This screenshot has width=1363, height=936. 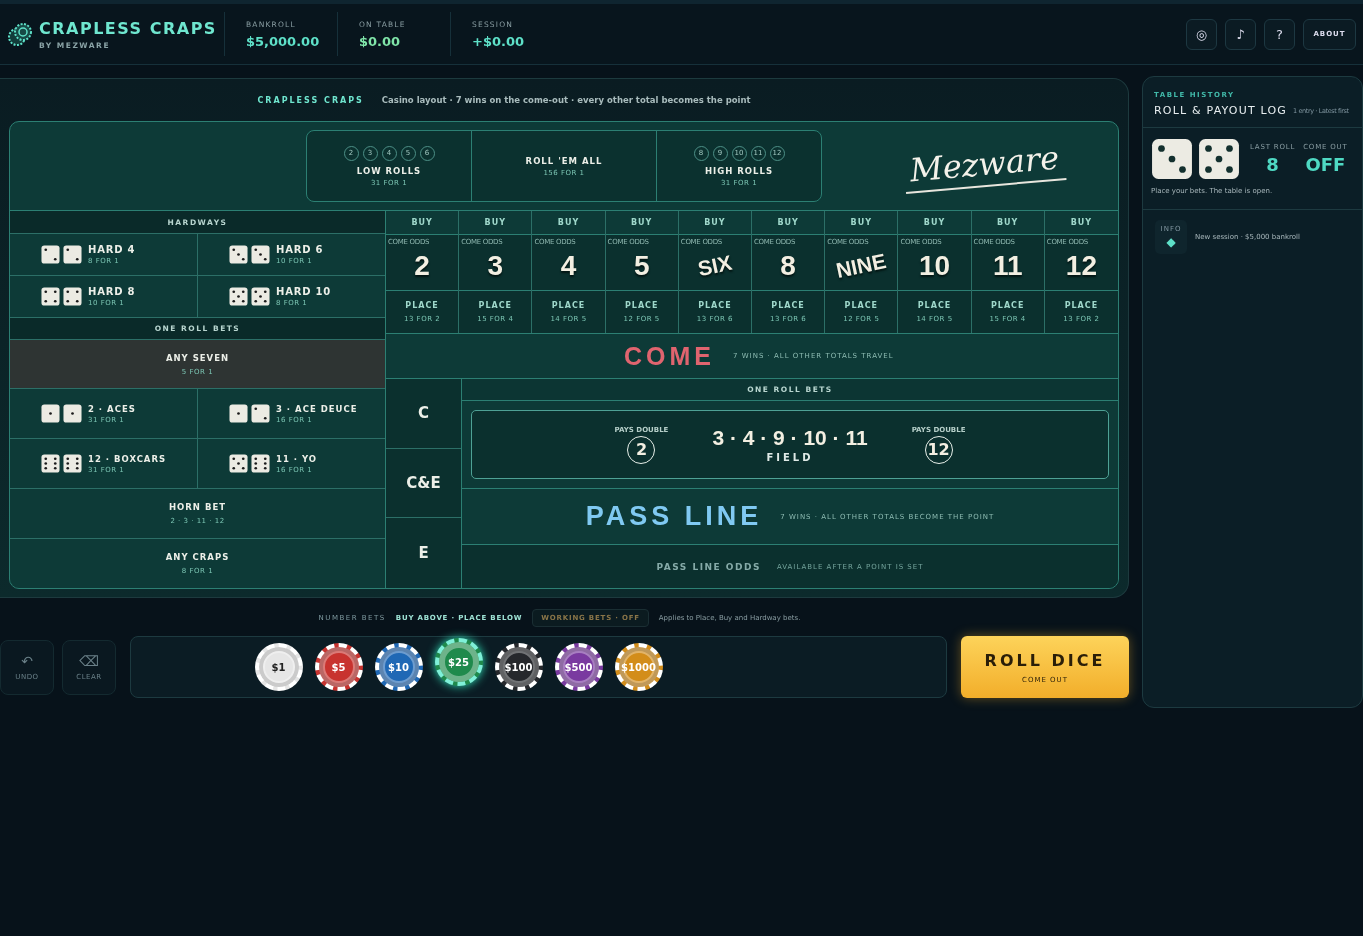 What do you see at coordinates (20, 34) in the screenshot?
I see `chips-logo-icon` at bounding box center [20, 34].